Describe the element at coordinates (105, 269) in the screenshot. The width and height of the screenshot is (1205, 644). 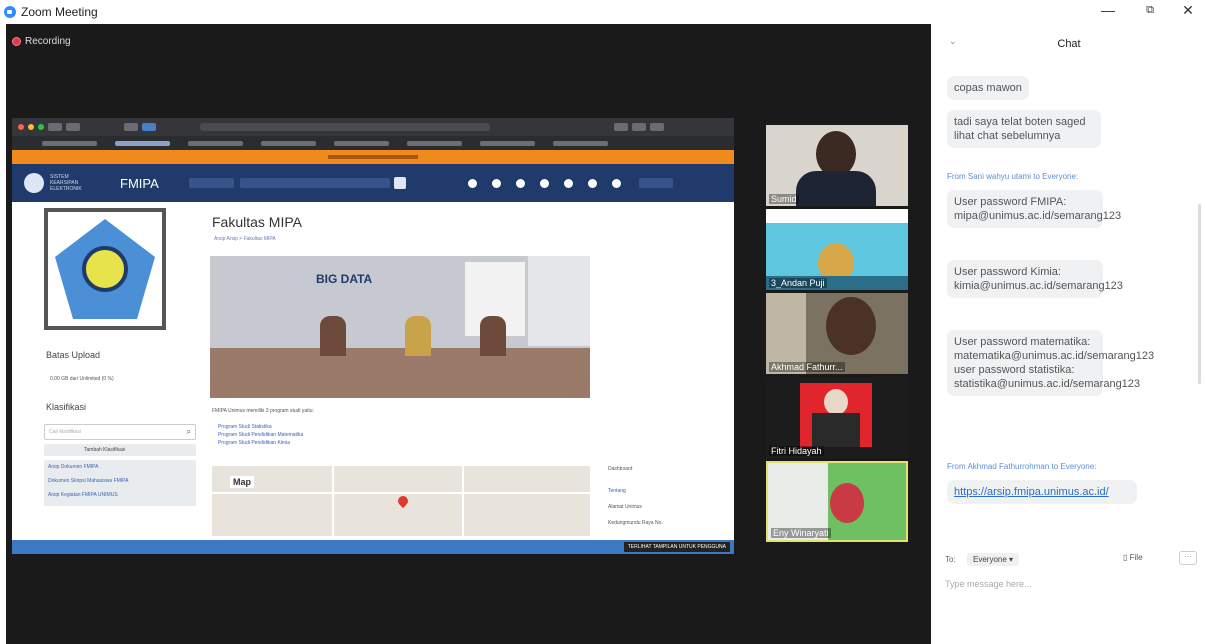
I see `university-emblem` at that location.